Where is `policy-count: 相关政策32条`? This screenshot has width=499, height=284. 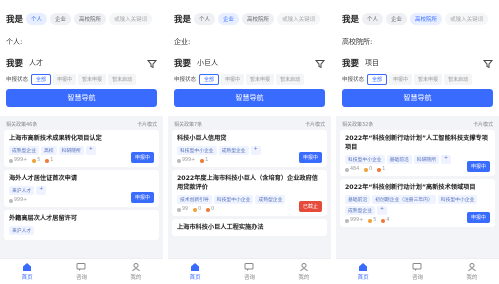
policy-count: 相关政策32条 is located at coordinates (358, 124).